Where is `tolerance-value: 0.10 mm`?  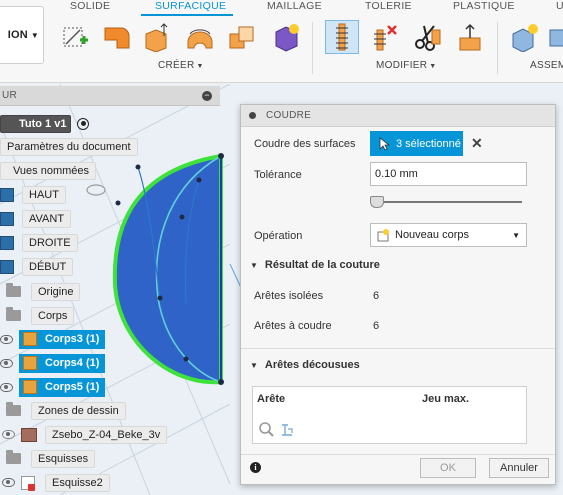 tolerance-value: 0.10 mm is located at coordinates (396, 174).